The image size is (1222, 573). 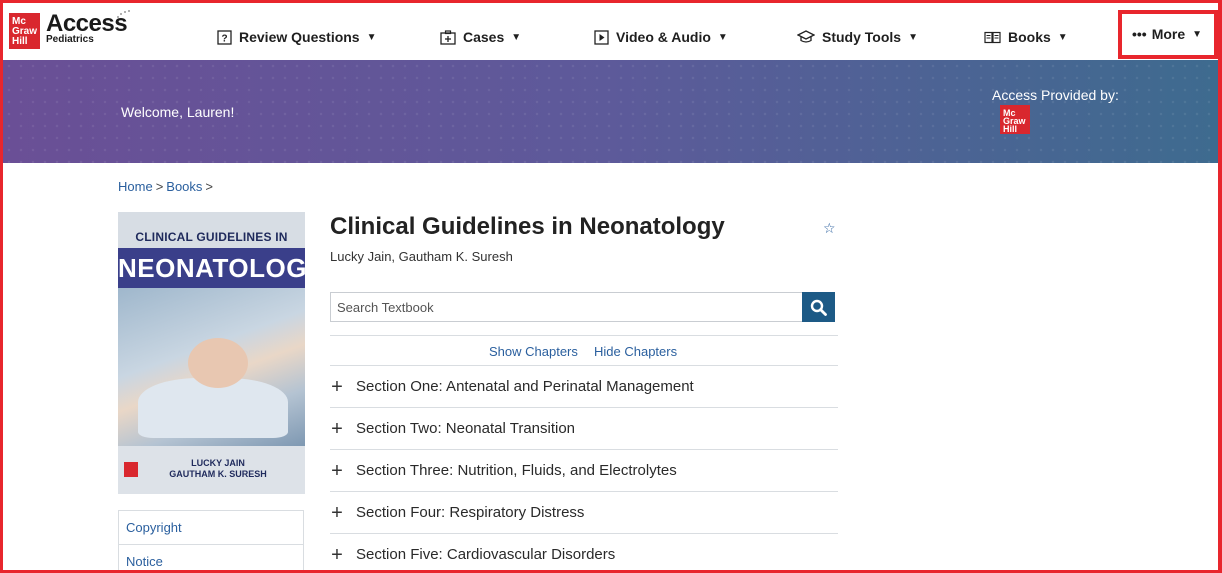 What do you see at coordinates (218, 463) in the screenshot?
I see `cover-author-1: LUCKY JAIN` at bounding box center [218, 463].